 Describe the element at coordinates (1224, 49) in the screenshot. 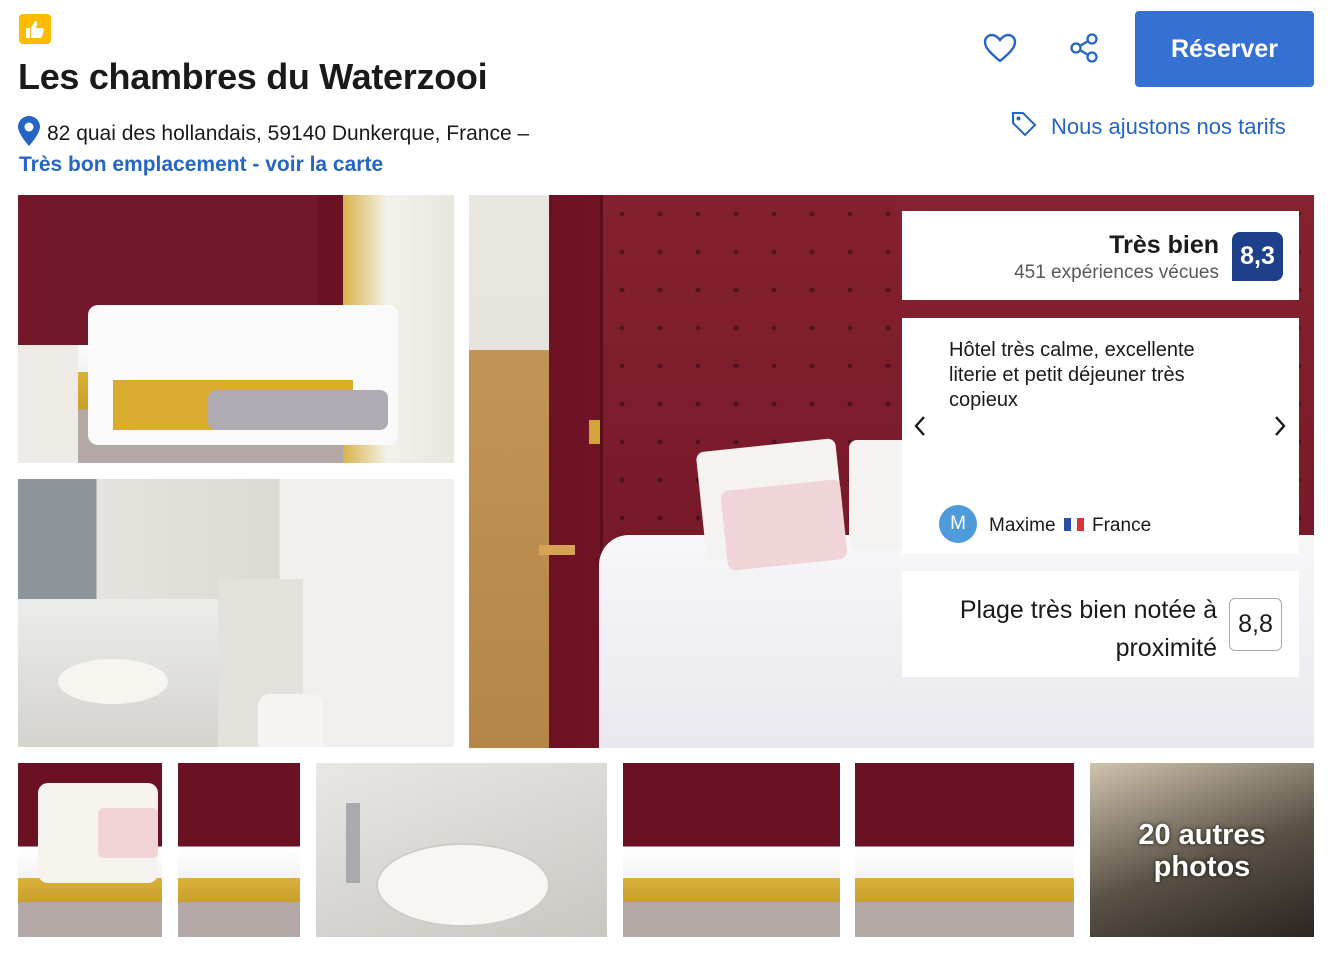

I see `reserve-button: Réserver` at that location.